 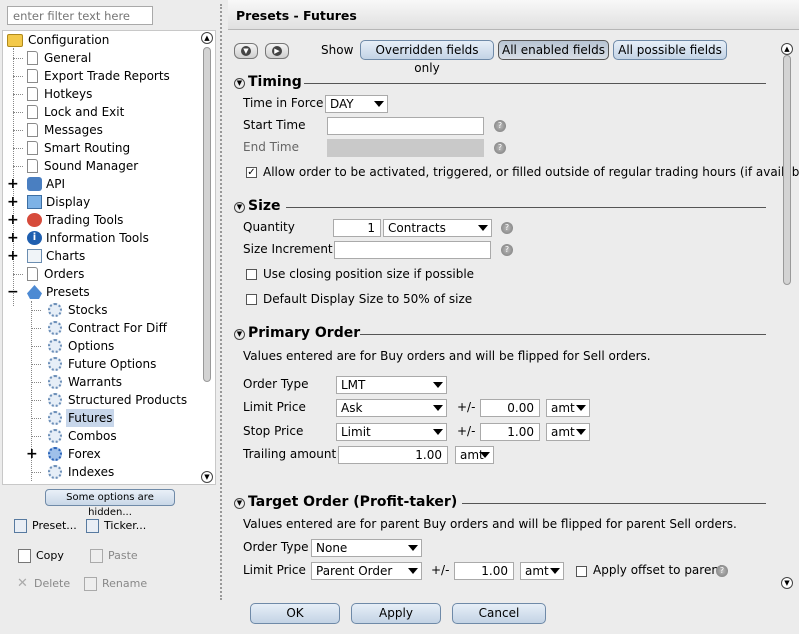 What do you see at coordinates (277, 51) in the screenshot?
I see `expand-all-button: ▶` at bounding box center [277, 51].